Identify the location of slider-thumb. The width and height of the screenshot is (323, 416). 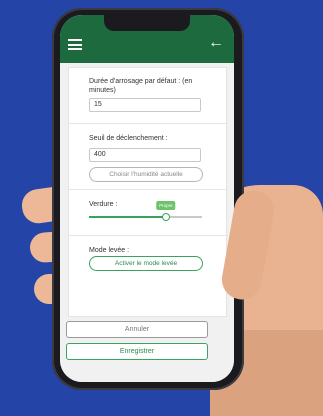
(165, 217).